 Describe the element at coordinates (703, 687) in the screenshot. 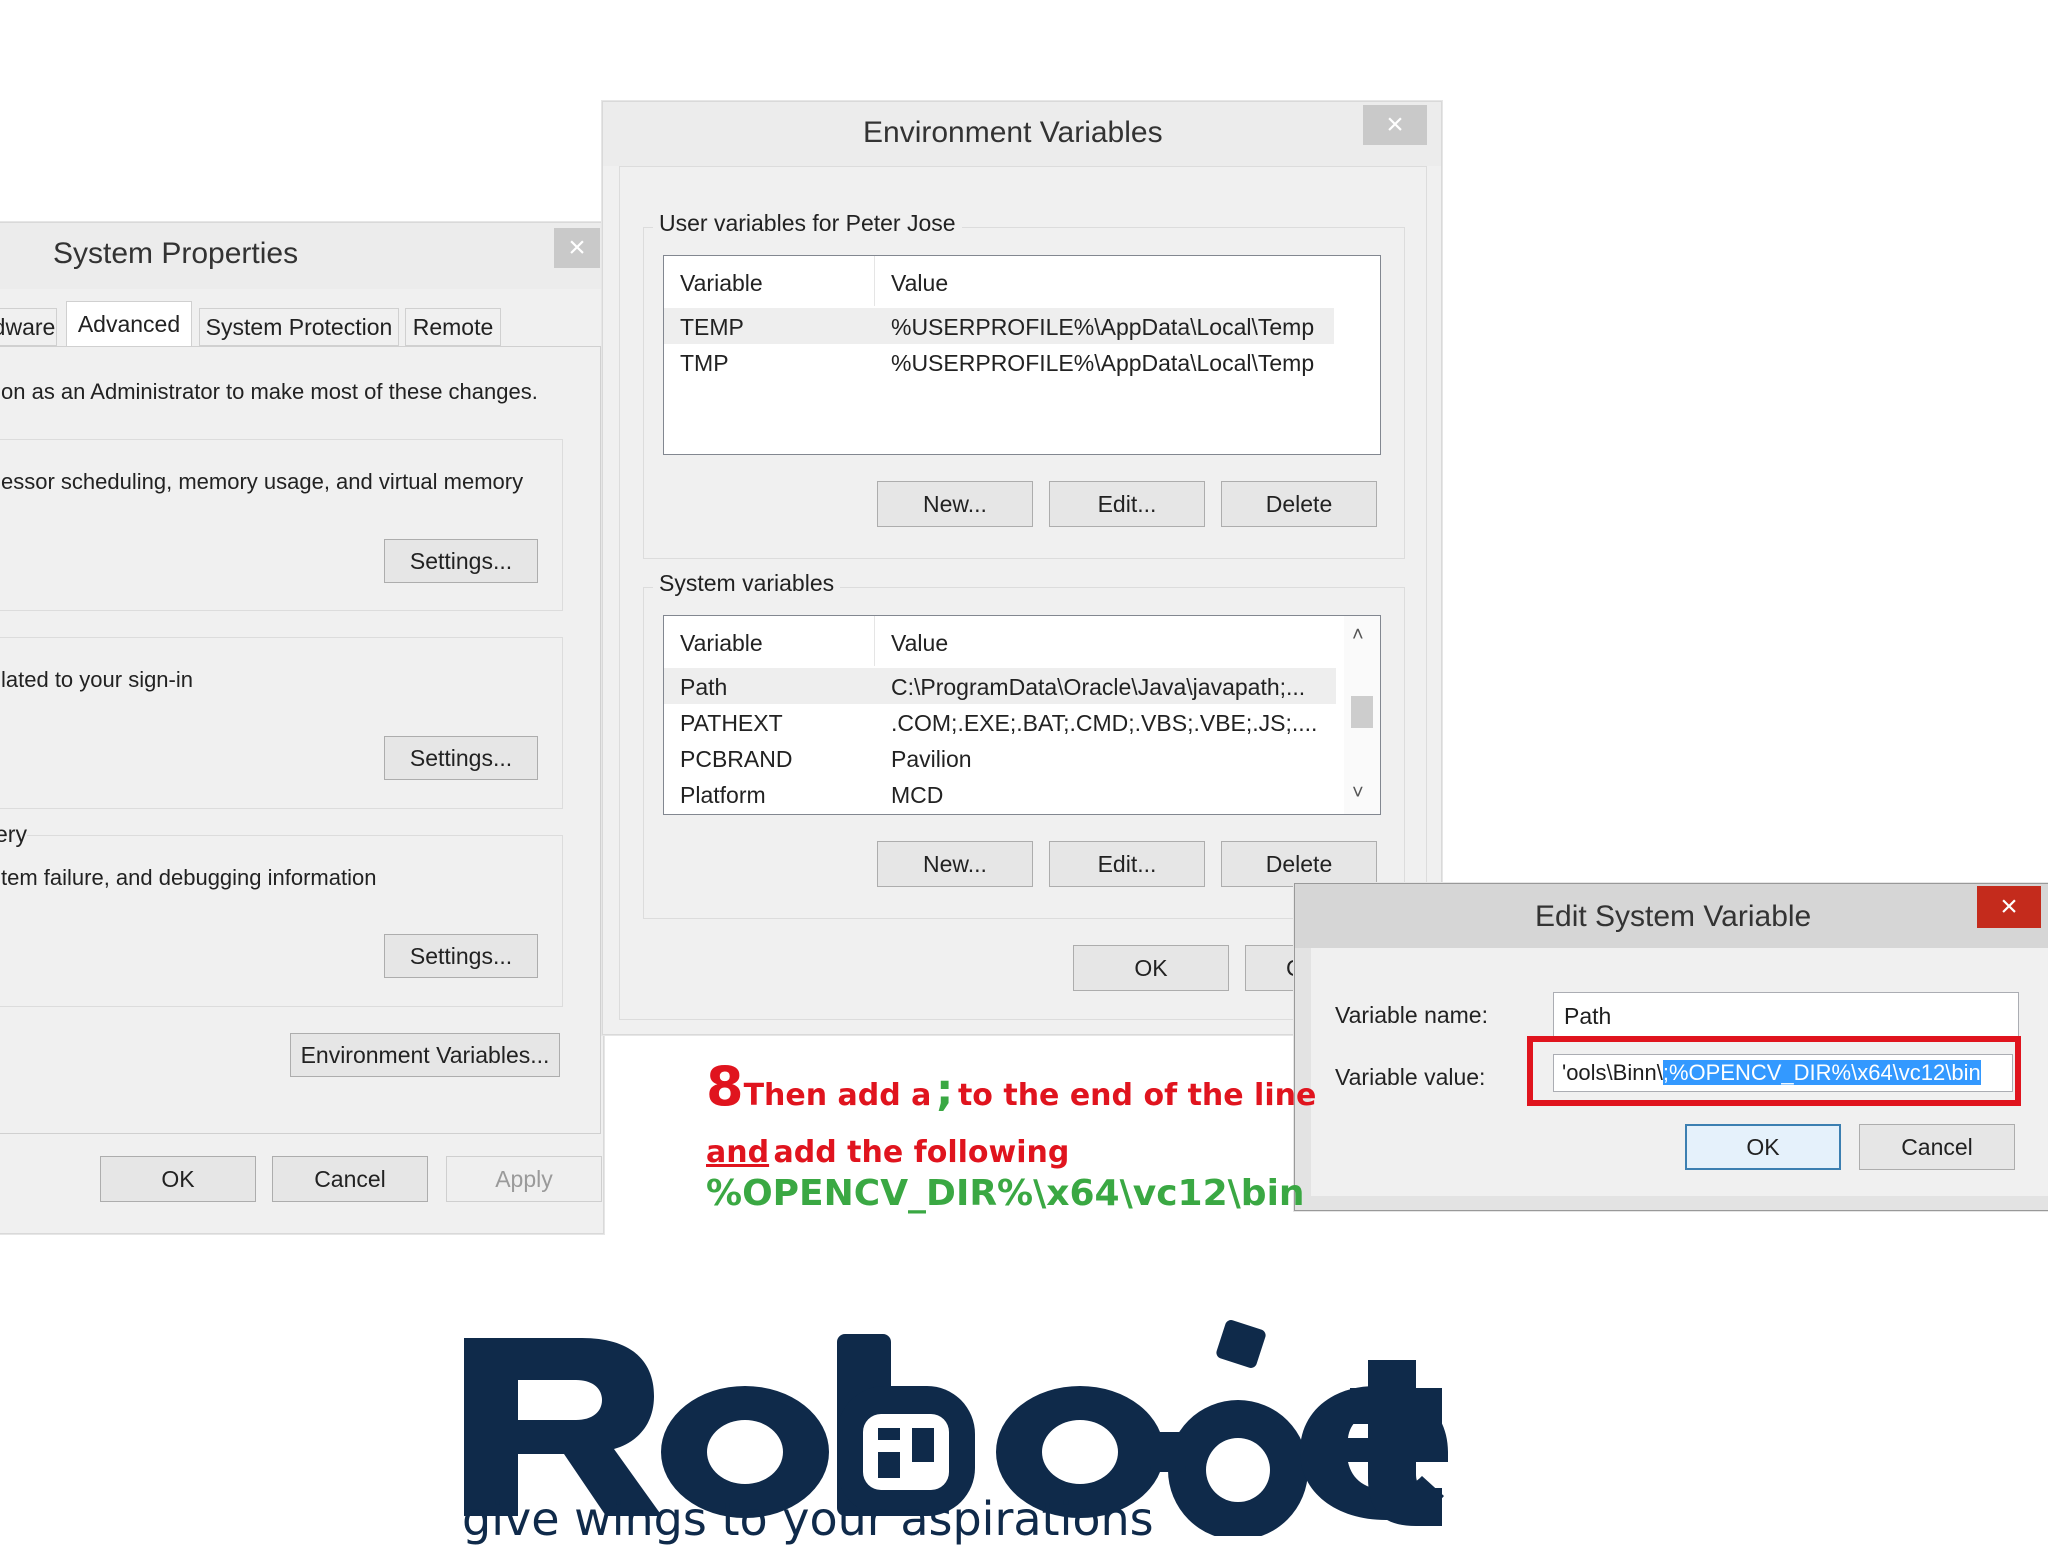

I see `table-row-variable: Path` at that location.